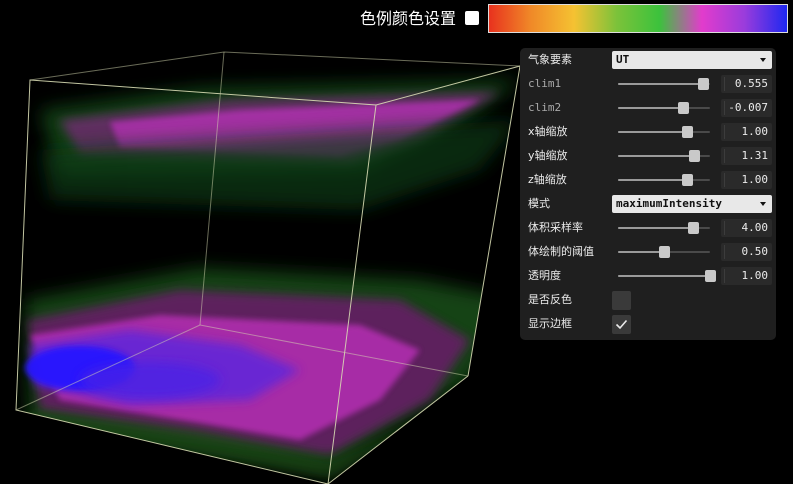 Image resolution: width=793 pixels, height=484 pixels. What do you see at coordinates (621, 300) in the screenshot?
I see `invert-checkbox` at bounding box center [621, 300].